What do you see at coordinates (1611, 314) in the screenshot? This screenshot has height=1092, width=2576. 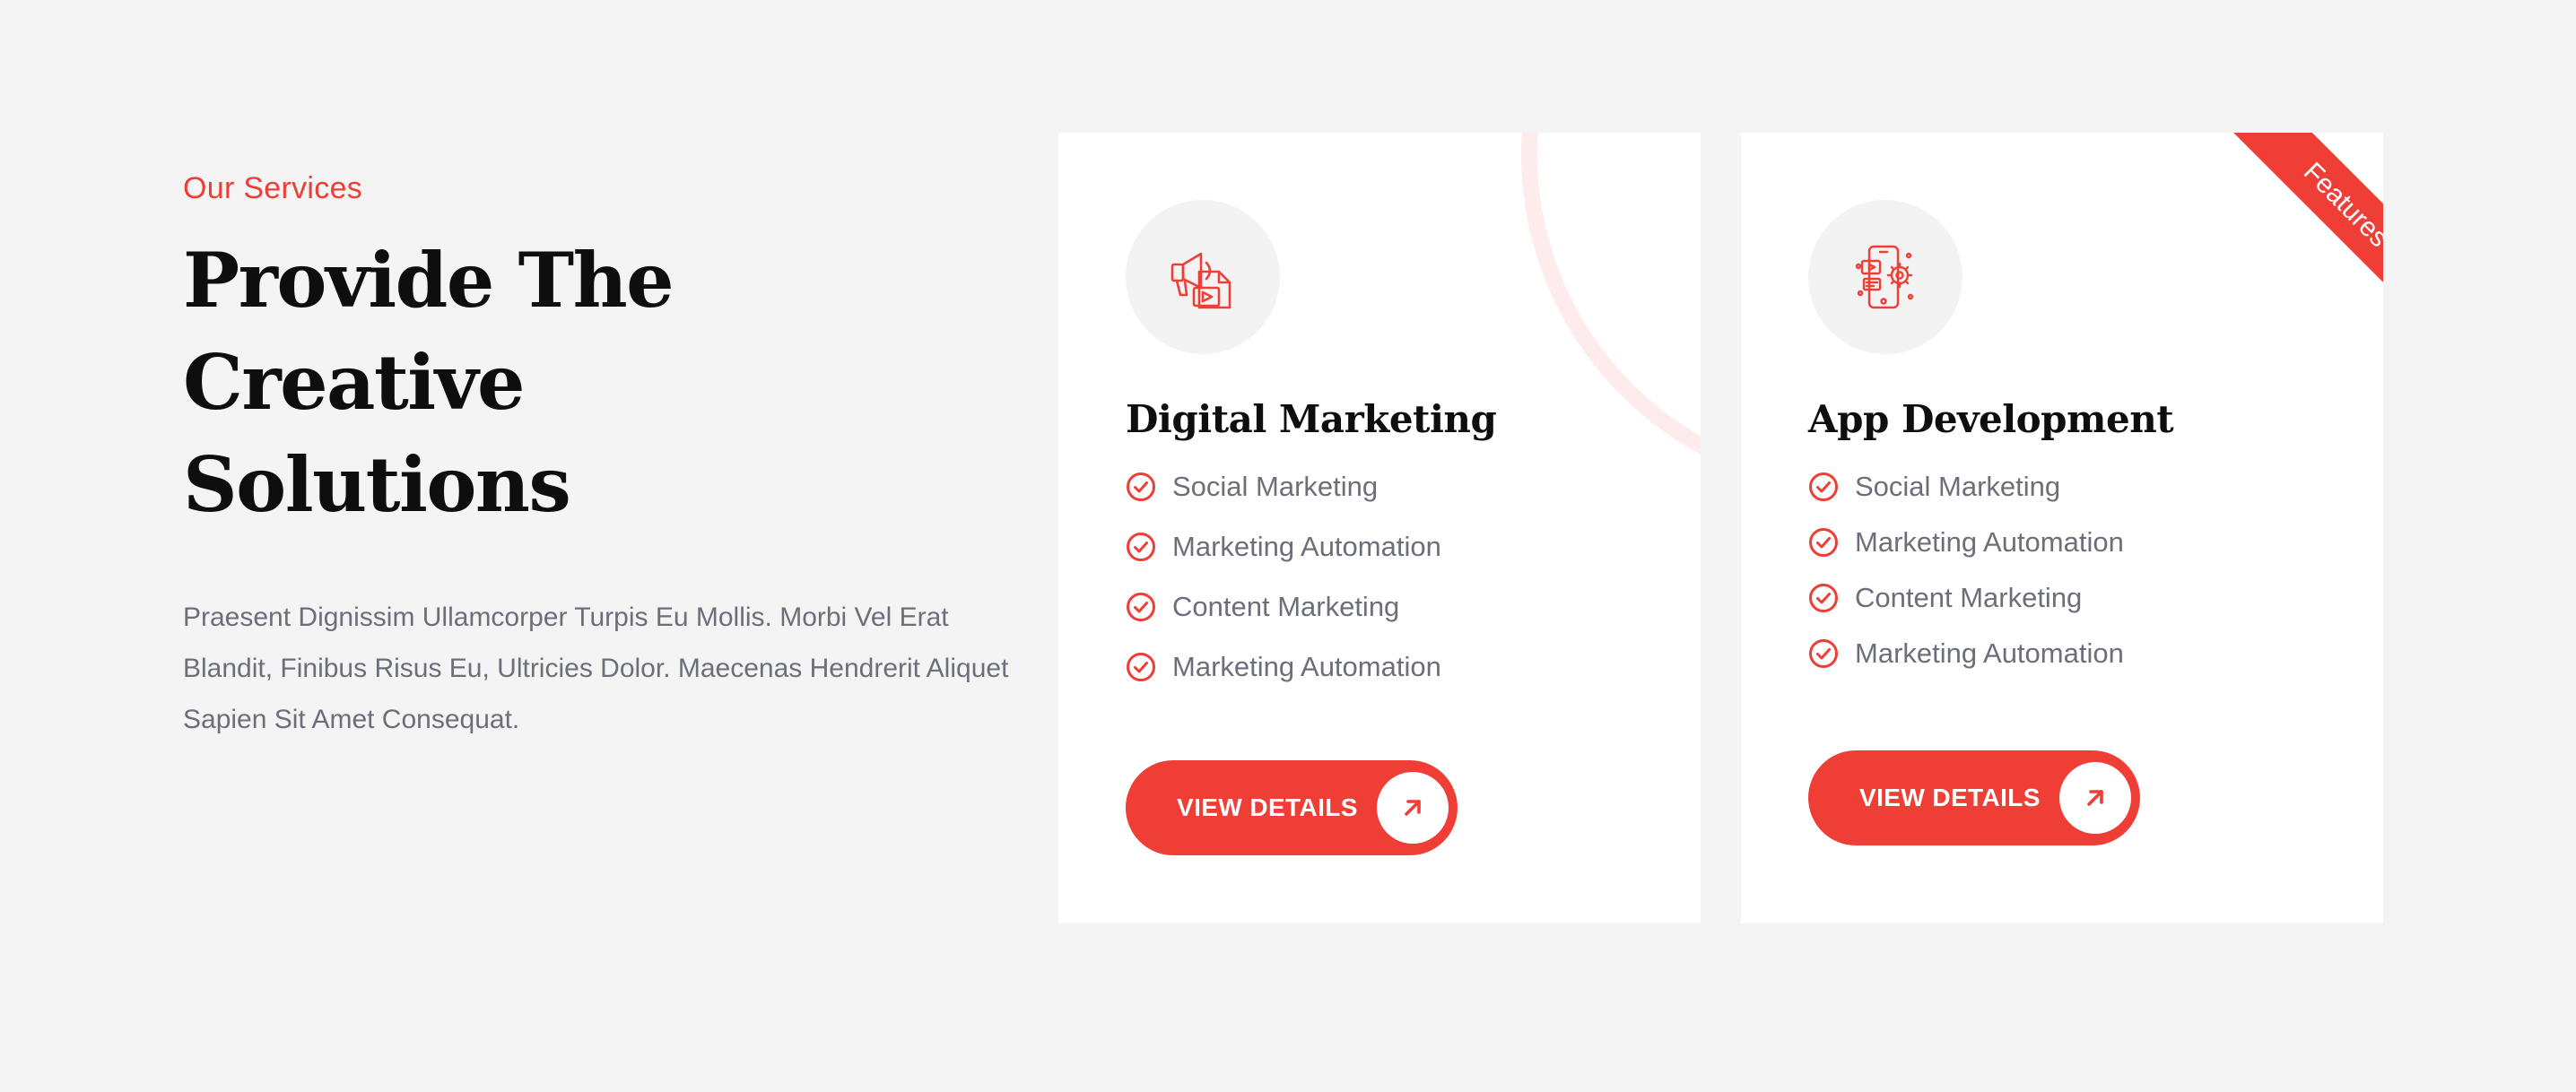 I see `decorative-ring` at bounding box center [1611, 314].